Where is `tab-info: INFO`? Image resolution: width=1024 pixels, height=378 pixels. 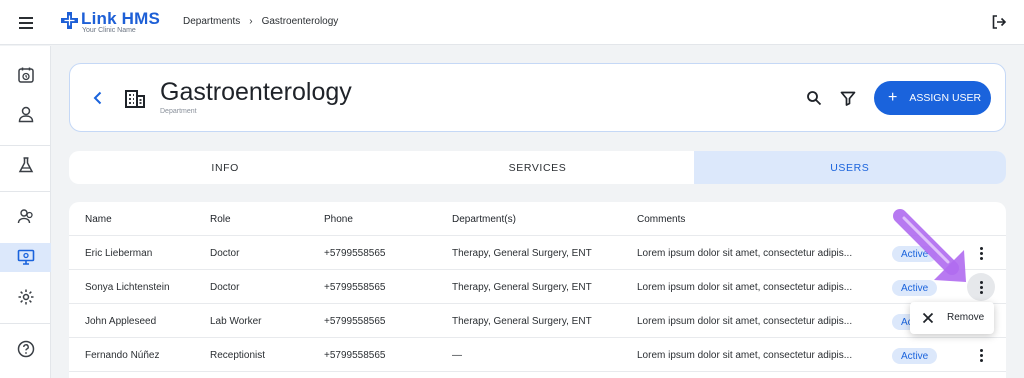 tab-info: INFO is located at coordinates (225, 167).